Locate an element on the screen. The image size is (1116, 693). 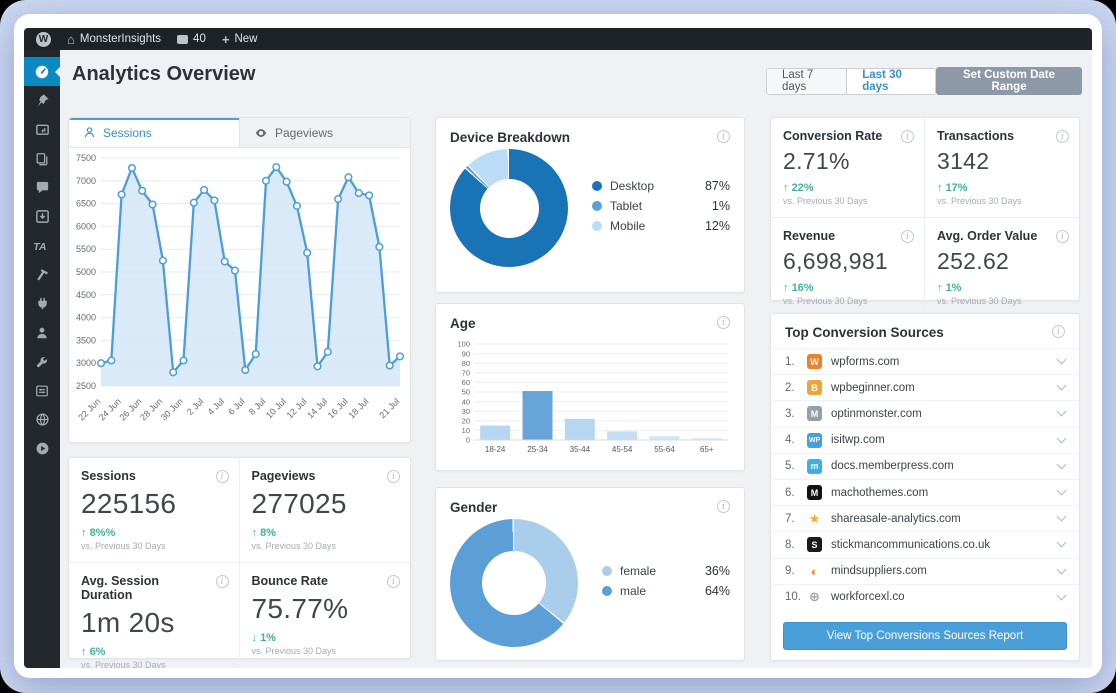
sources-title: Top Conversion Sources is located at coordinates (864, 332).